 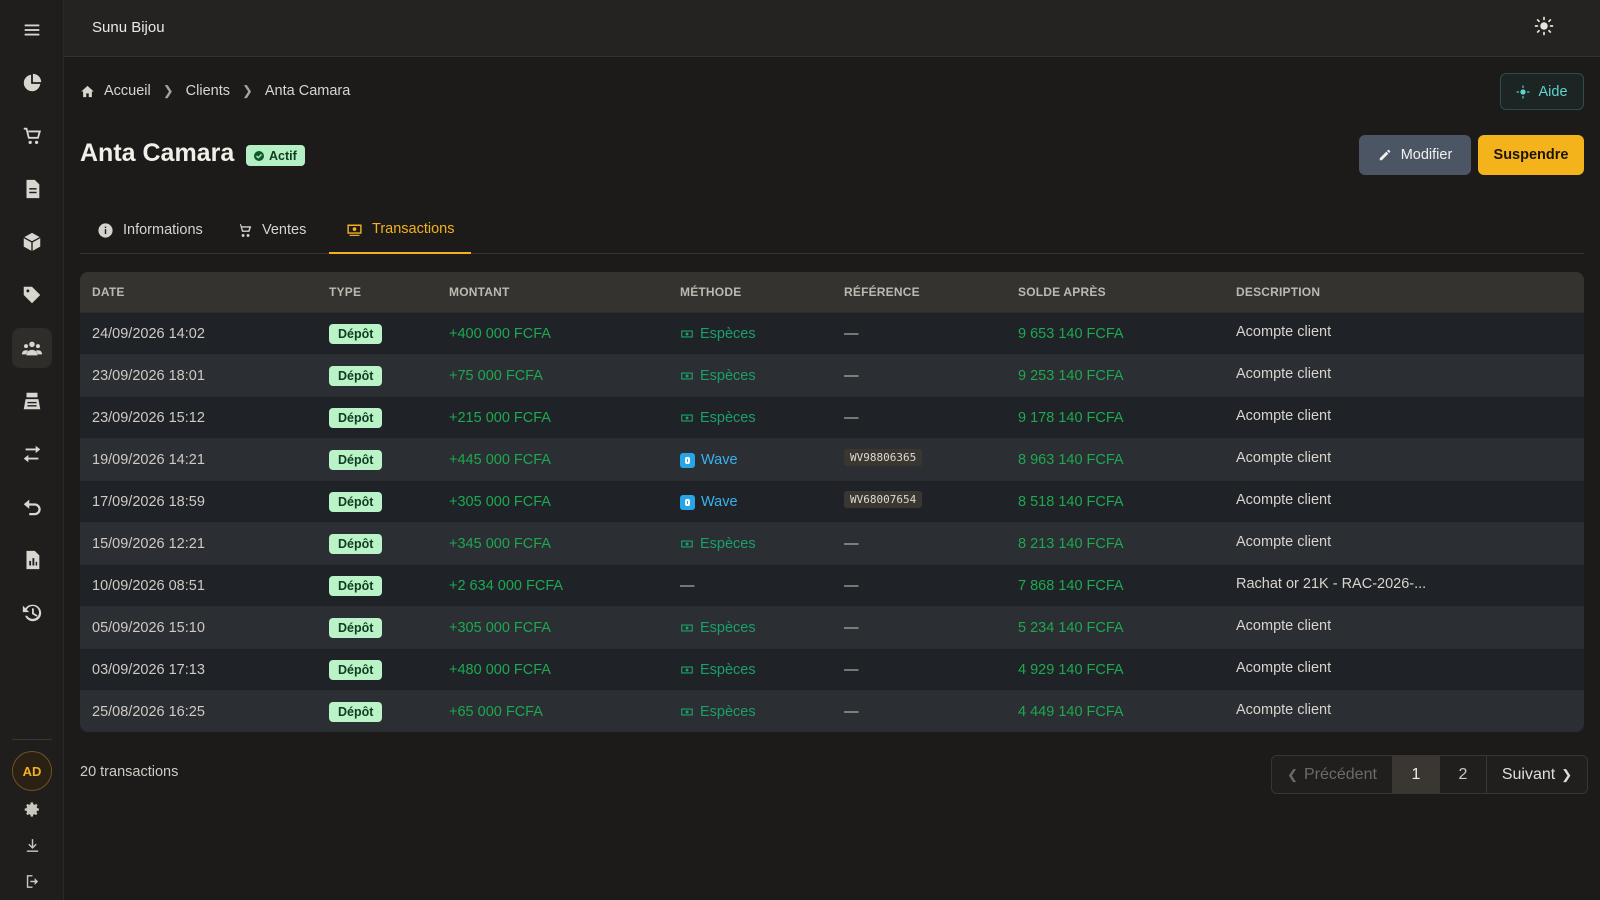 I want to click on breadcrumb-home: Accueil, so click(x=127, y=91).